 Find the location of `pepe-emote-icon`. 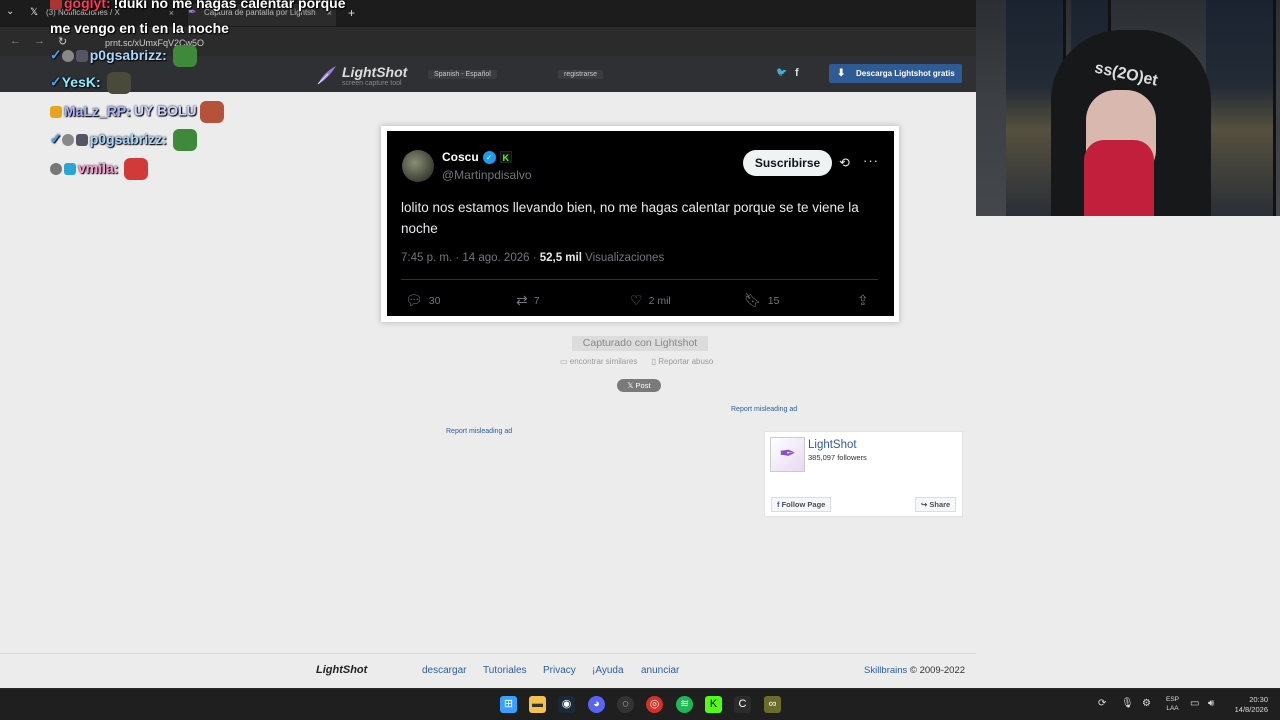

pepe-emote-icon is located at coordinates (184, 56).